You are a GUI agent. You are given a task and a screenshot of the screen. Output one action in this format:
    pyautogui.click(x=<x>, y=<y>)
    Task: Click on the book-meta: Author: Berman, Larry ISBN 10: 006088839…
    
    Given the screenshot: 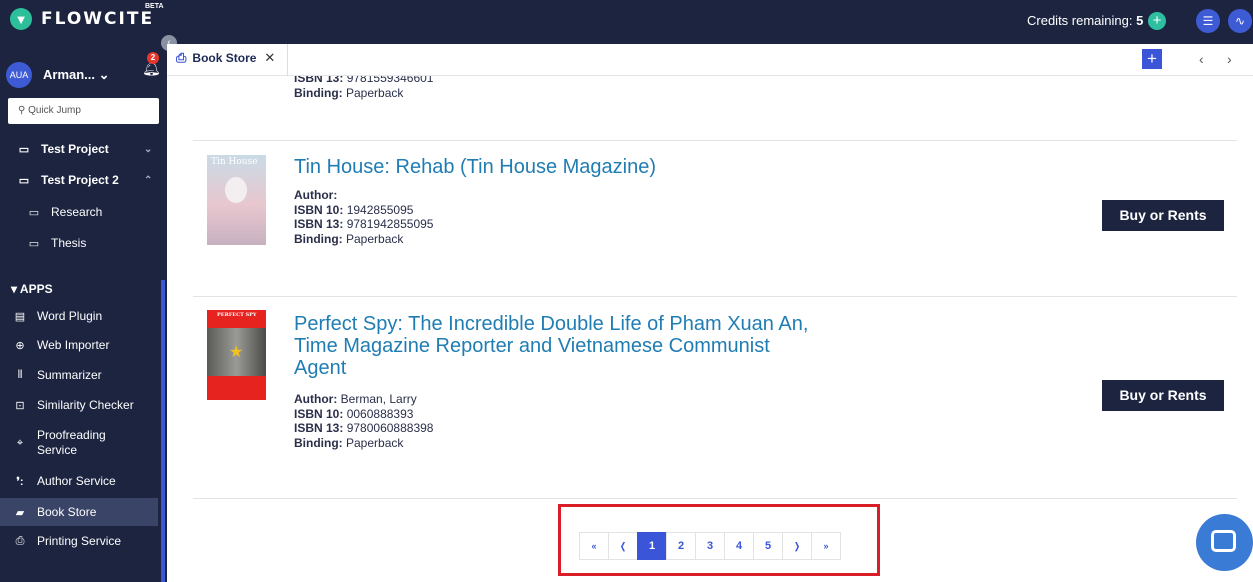 What is the action you would take?
    pyautogui.click(x=363, y=421)
    